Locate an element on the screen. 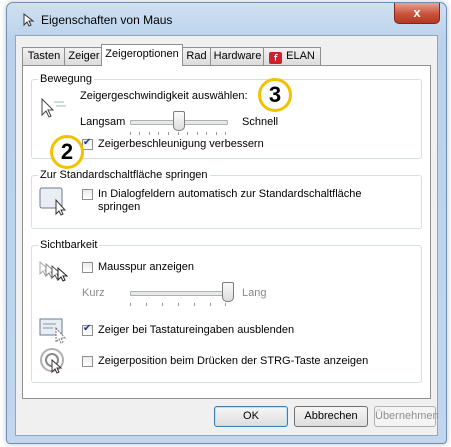 The image size is (451, 447). hide-pointer-label: Zeiger bei Tastatureingaben ausblenden is located at coordinates (196, 330).